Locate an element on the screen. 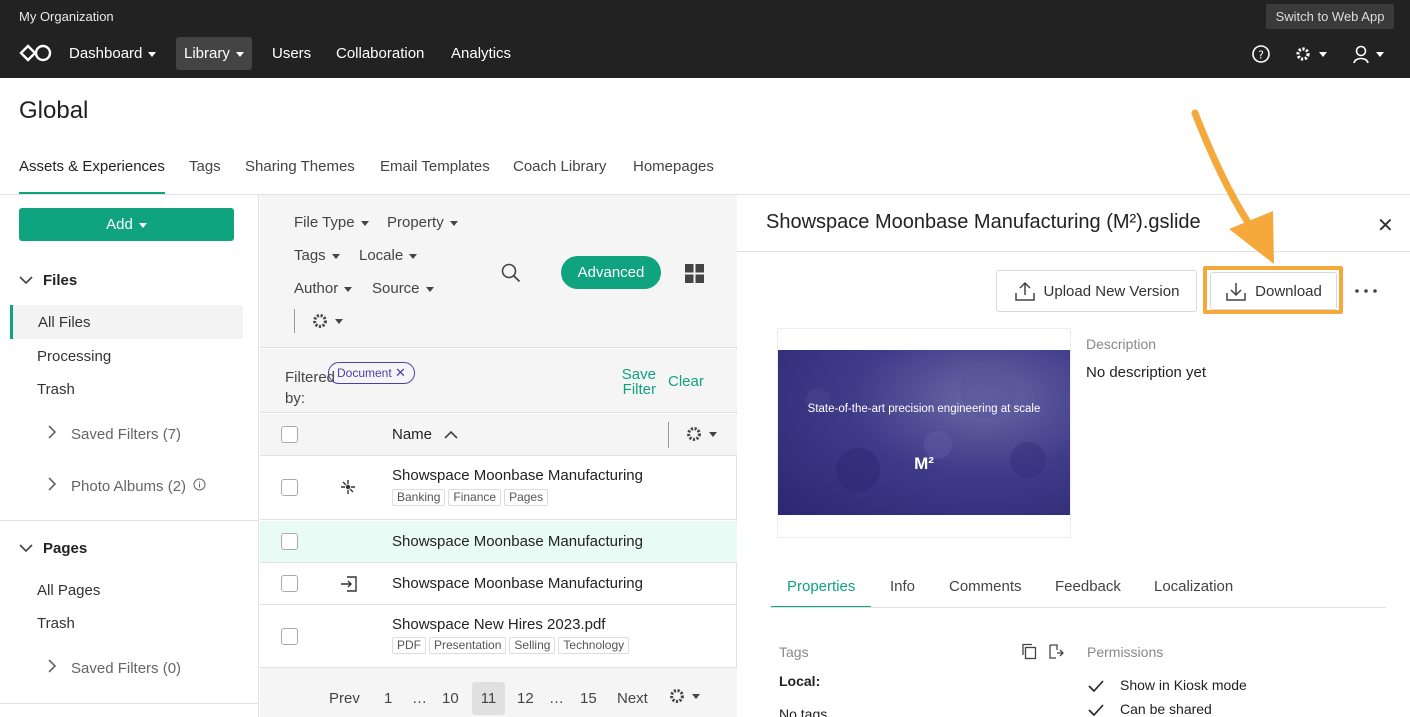 This screenshot has height=717, width=1410. page-link: 12 is located at coordinates (525, 698).